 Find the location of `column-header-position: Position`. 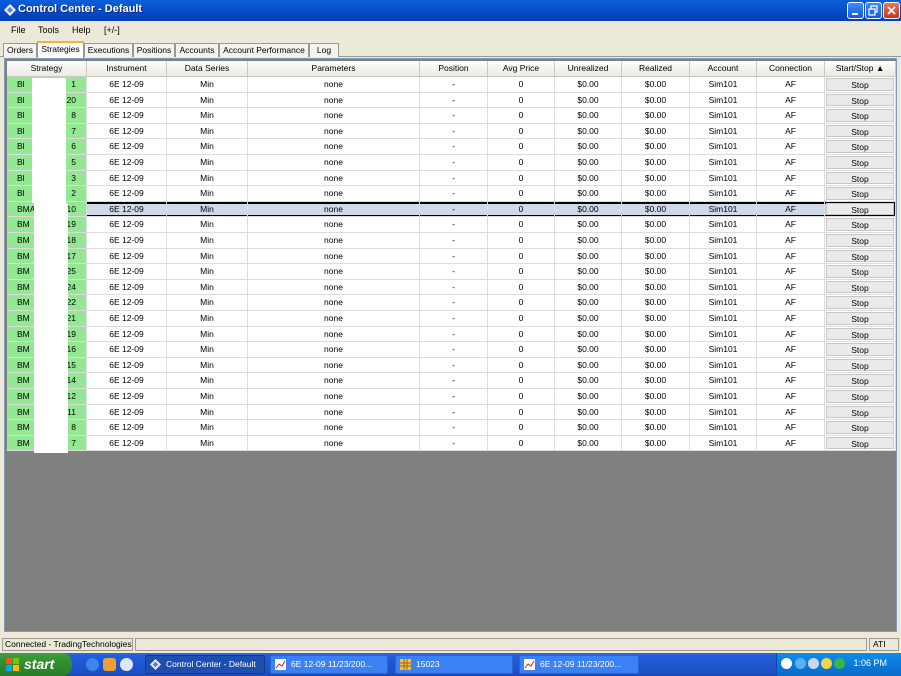

column-header-position: Position is located at coordinates (454, 69).